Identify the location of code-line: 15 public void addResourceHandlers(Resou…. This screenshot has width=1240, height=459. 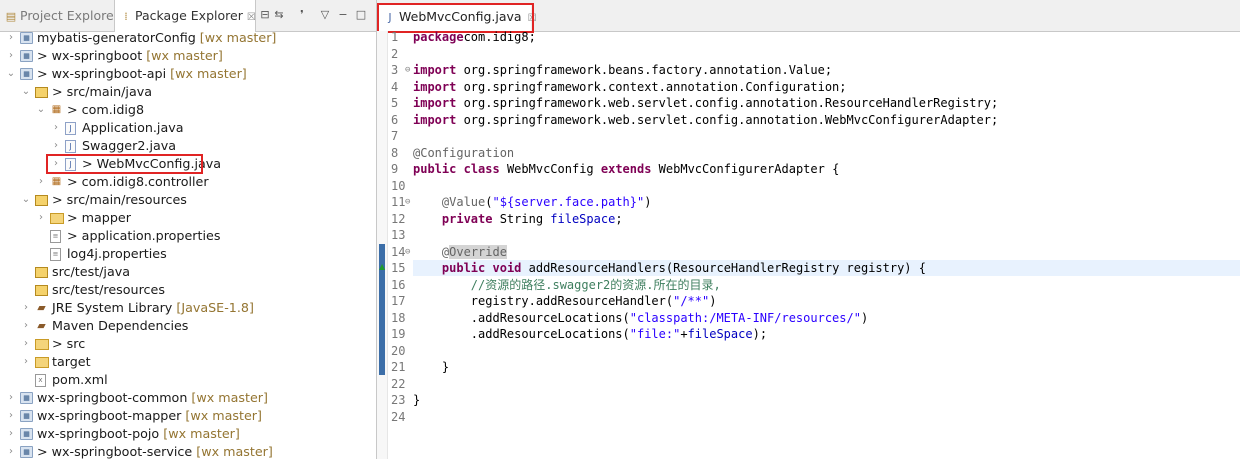
(808, 268).